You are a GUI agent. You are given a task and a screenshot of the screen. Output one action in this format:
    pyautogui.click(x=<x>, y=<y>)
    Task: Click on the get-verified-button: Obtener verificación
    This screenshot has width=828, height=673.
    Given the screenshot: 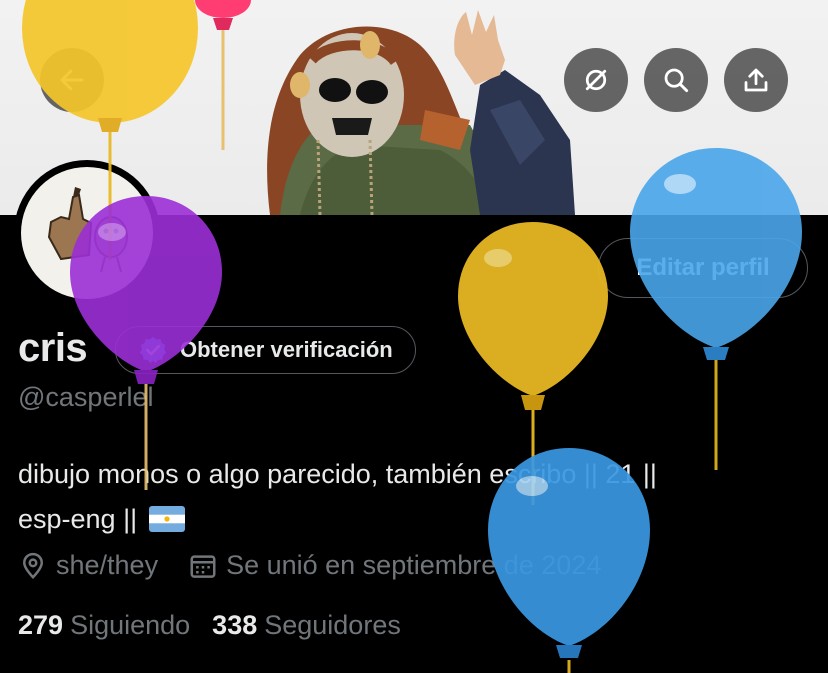 What is the action you would take?
    pyautogui.click(x=265, y=350)
    